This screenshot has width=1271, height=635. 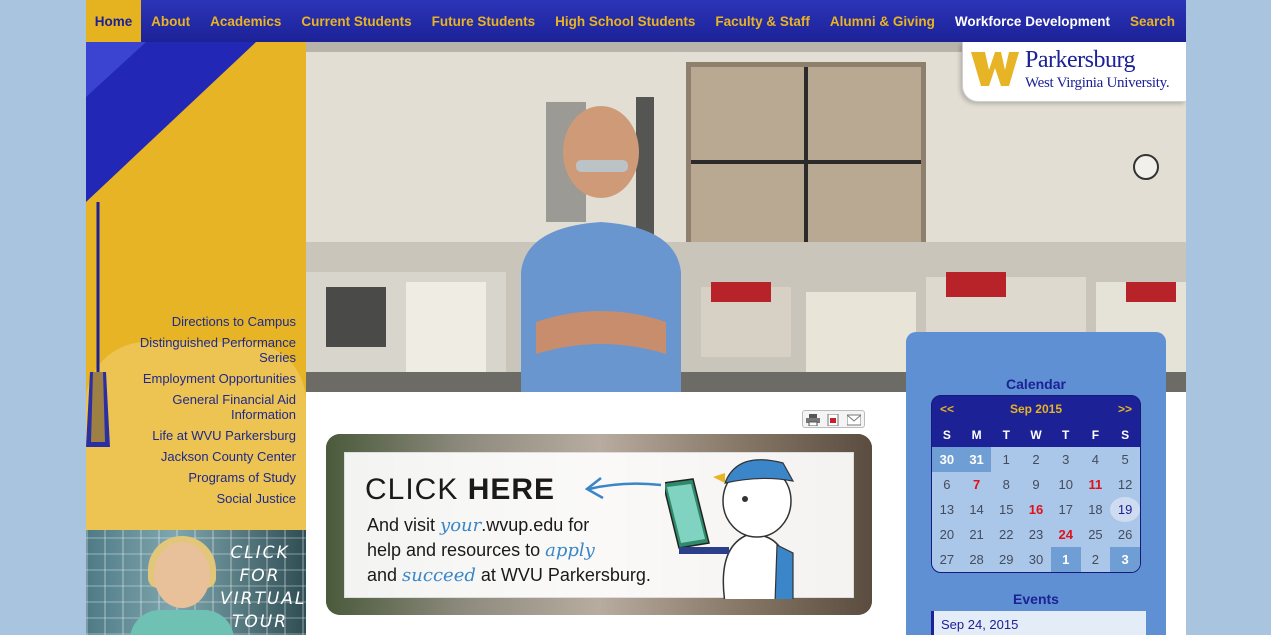 What do you see at coordinates (623, 488) in the screenshot?
I see `arrow-left-icon` at bounding box center [623, 488].